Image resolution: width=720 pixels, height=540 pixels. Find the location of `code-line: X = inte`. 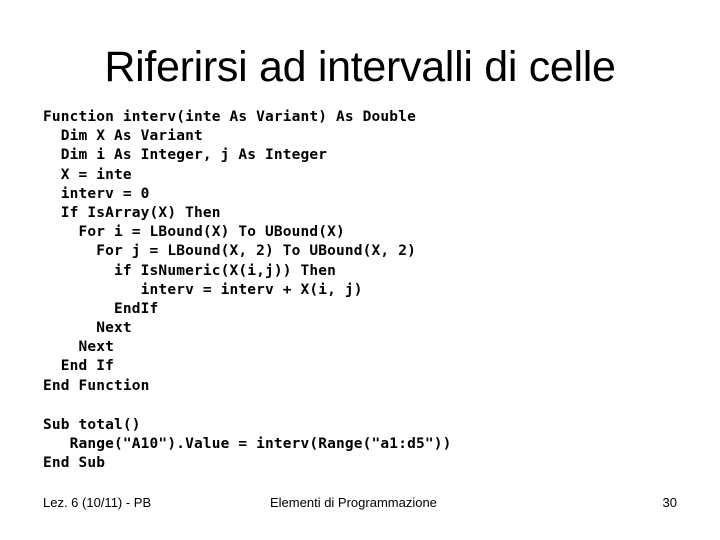

code-line: X = inte is located at coordinates (87, 174).